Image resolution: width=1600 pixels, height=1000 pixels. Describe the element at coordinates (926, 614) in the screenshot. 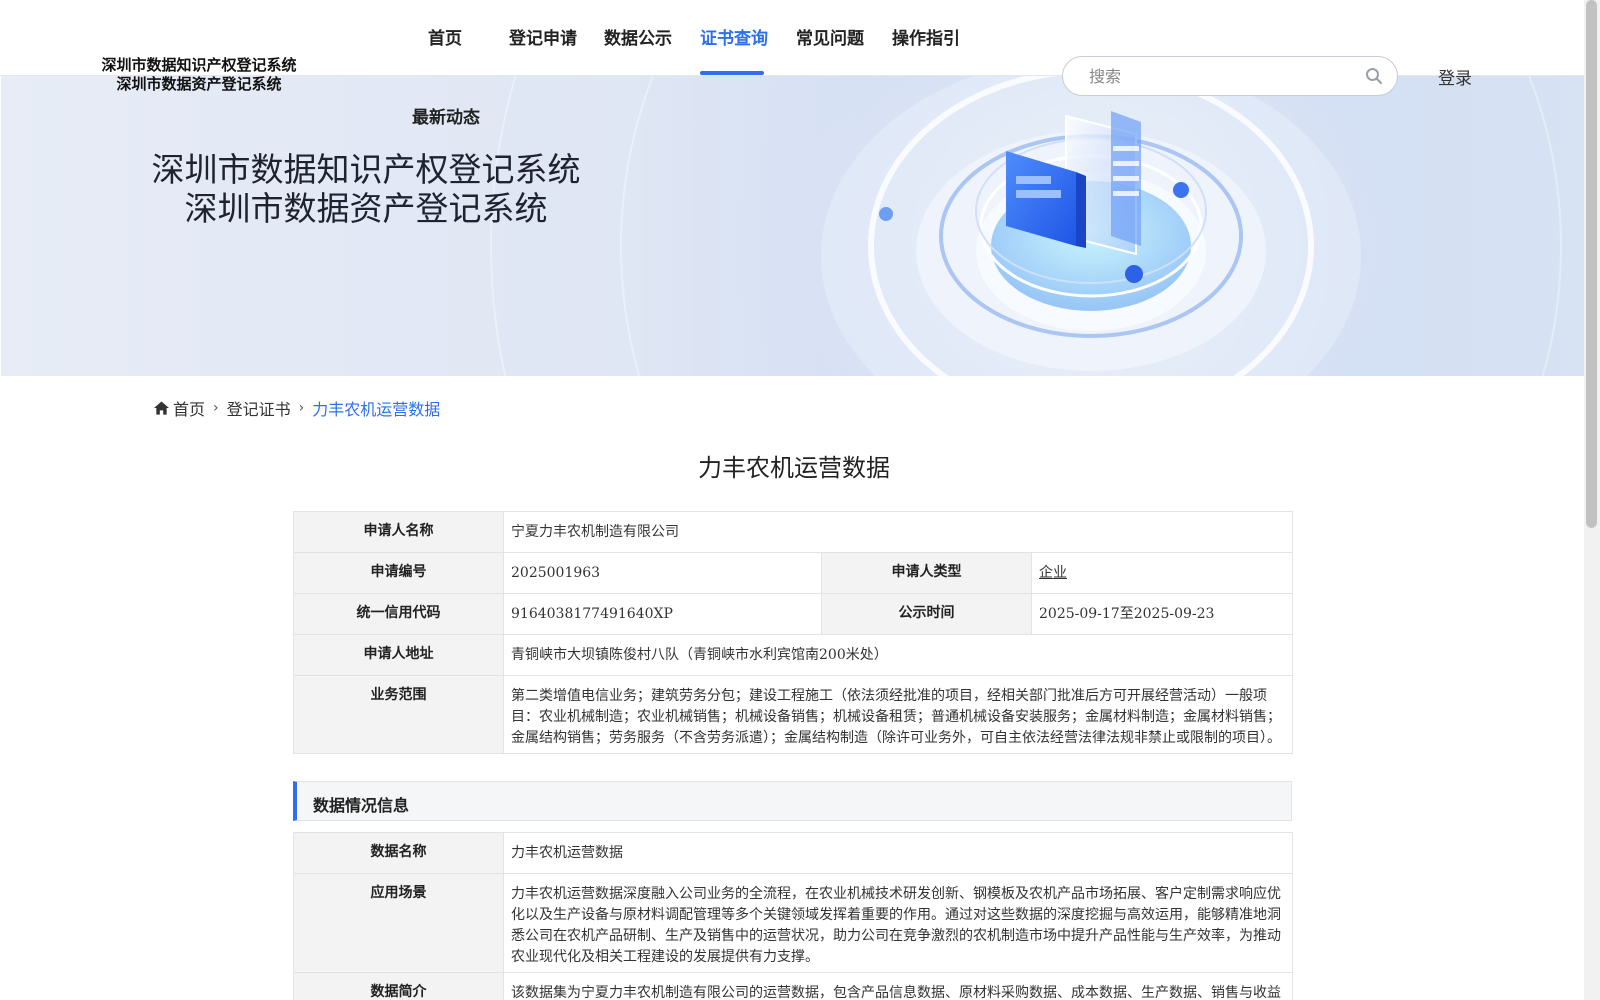

I see `publicity-time-label: 公示时间` at that location.